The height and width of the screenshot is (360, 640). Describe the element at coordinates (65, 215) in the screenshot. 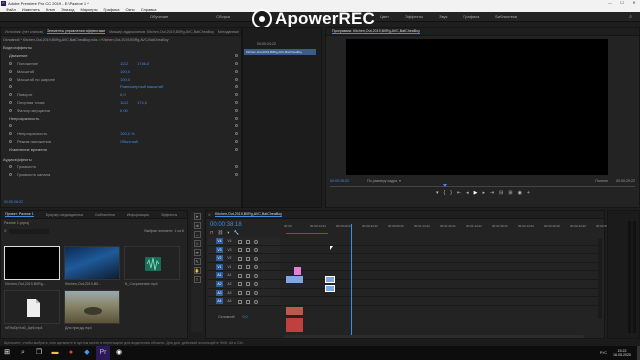

I see `tab-media-browser: Браузер медиаданных` at that location.